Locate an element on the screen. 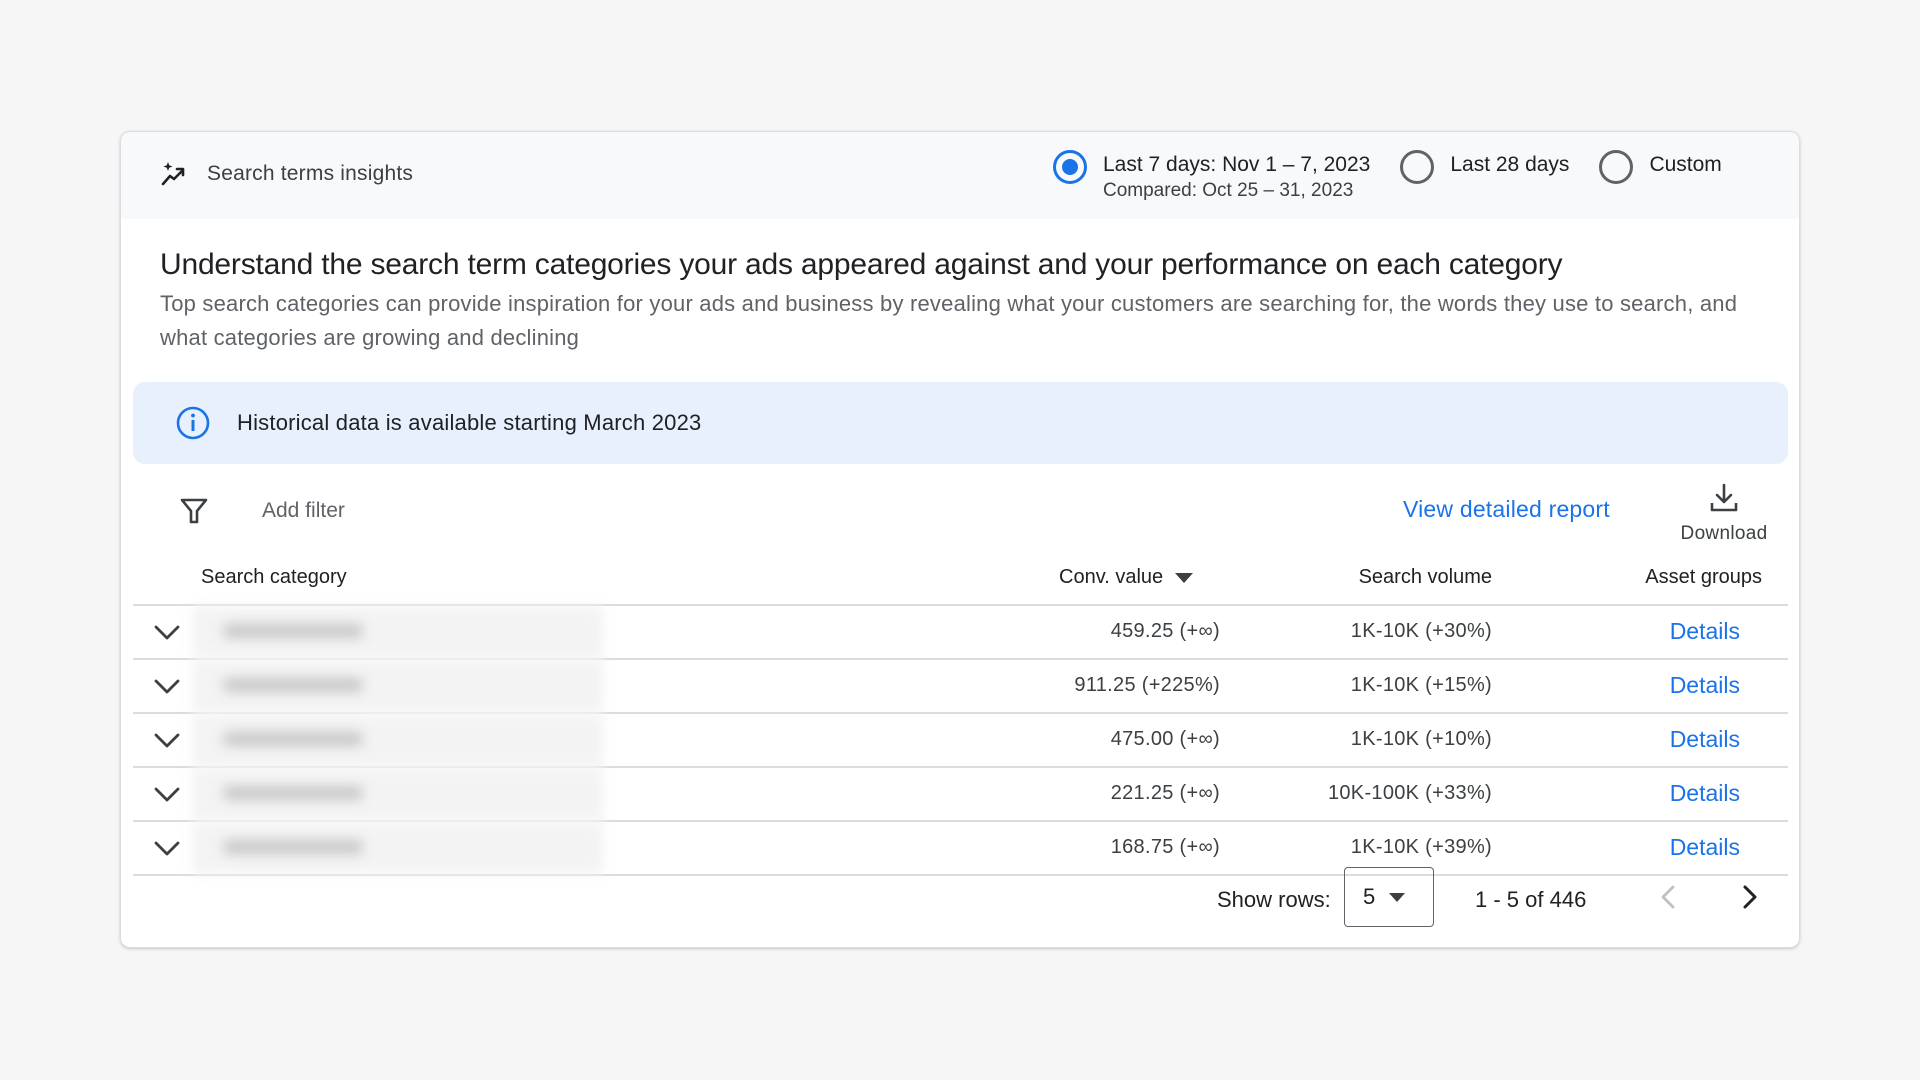  table-row: 459.25 (+∞) 1K-10K (+30%) Details is located at coordinates (960, 633).